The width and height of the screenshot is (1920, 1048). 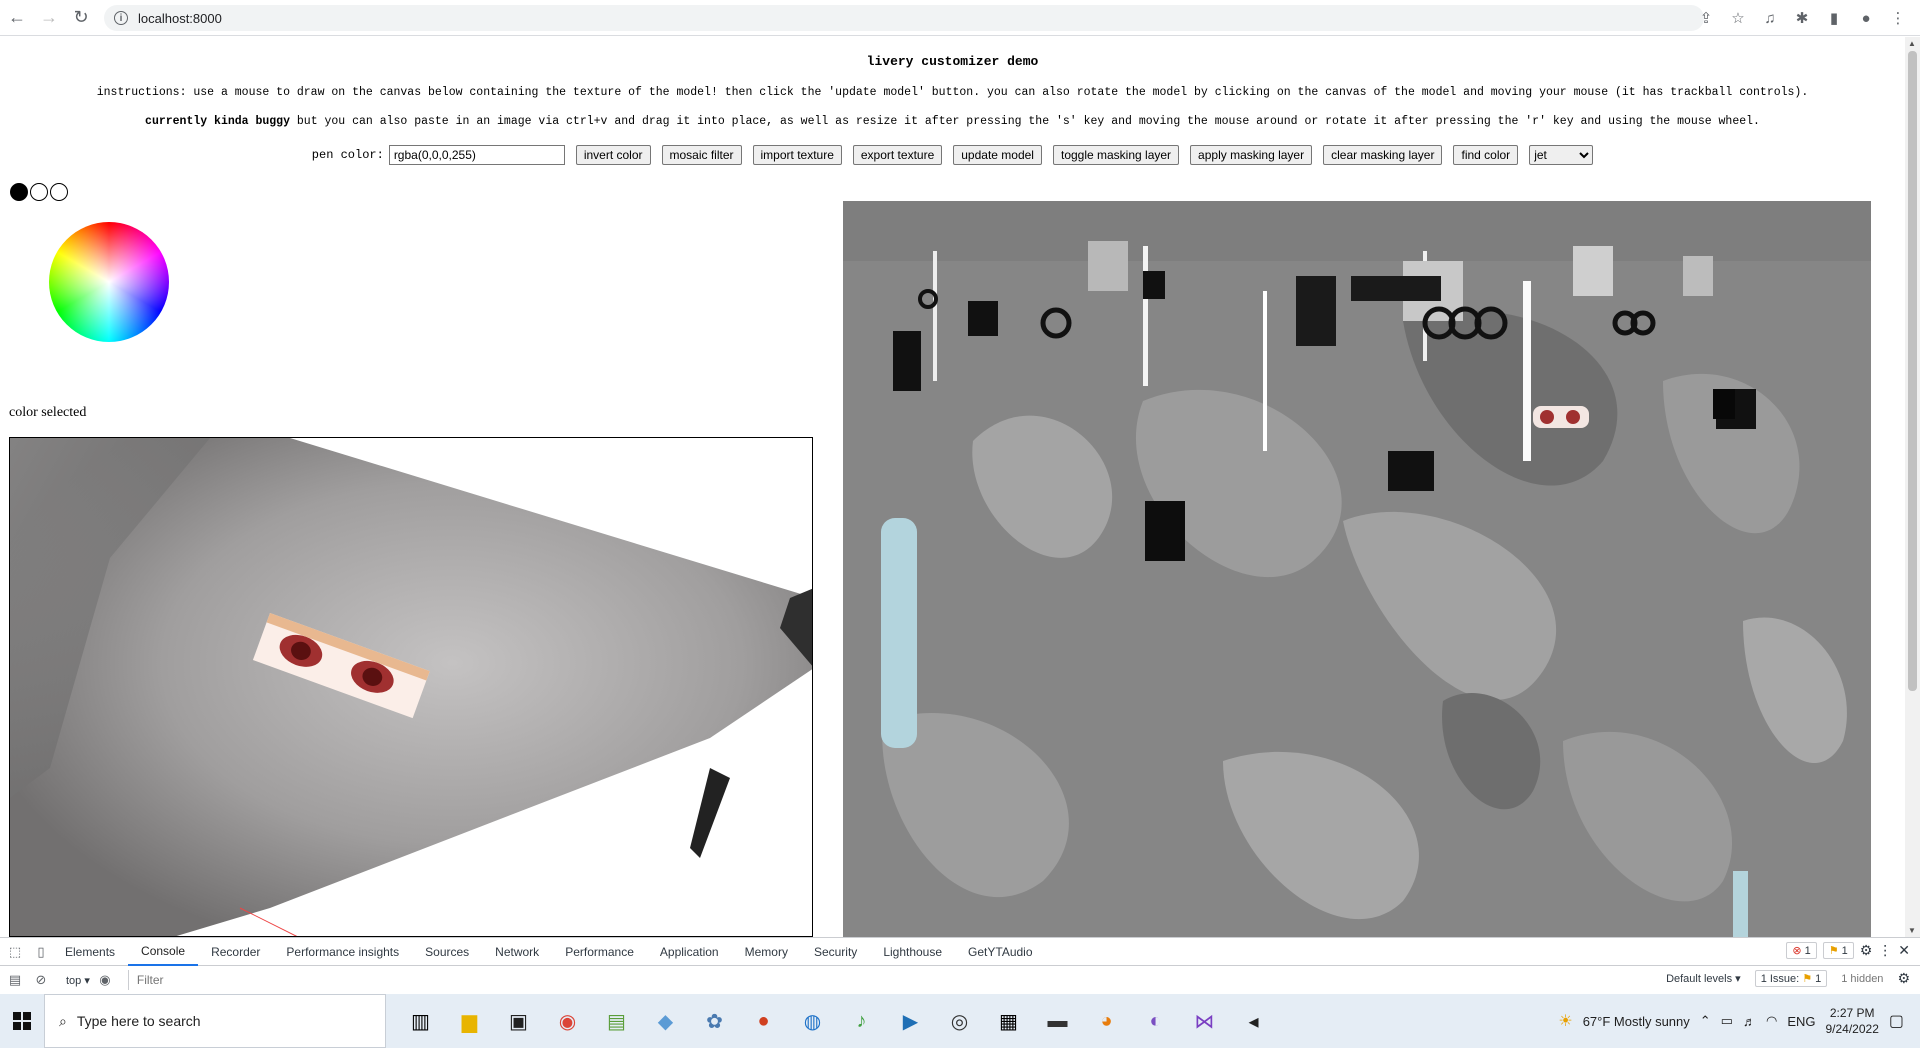 What do you see at coordinates (1486, 155) in the screenshot?
I see `find-color-button: find color` at bounding box center [1486, 155].